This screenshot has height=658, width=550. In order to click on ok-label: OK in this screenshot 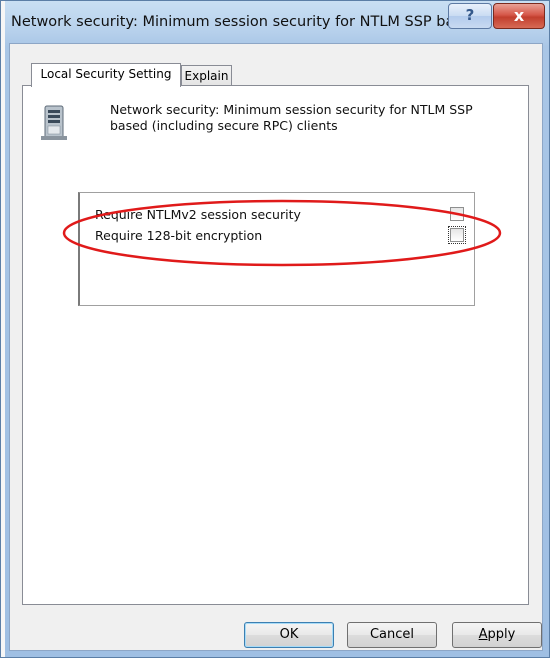, I will do `click(289, 634)`.